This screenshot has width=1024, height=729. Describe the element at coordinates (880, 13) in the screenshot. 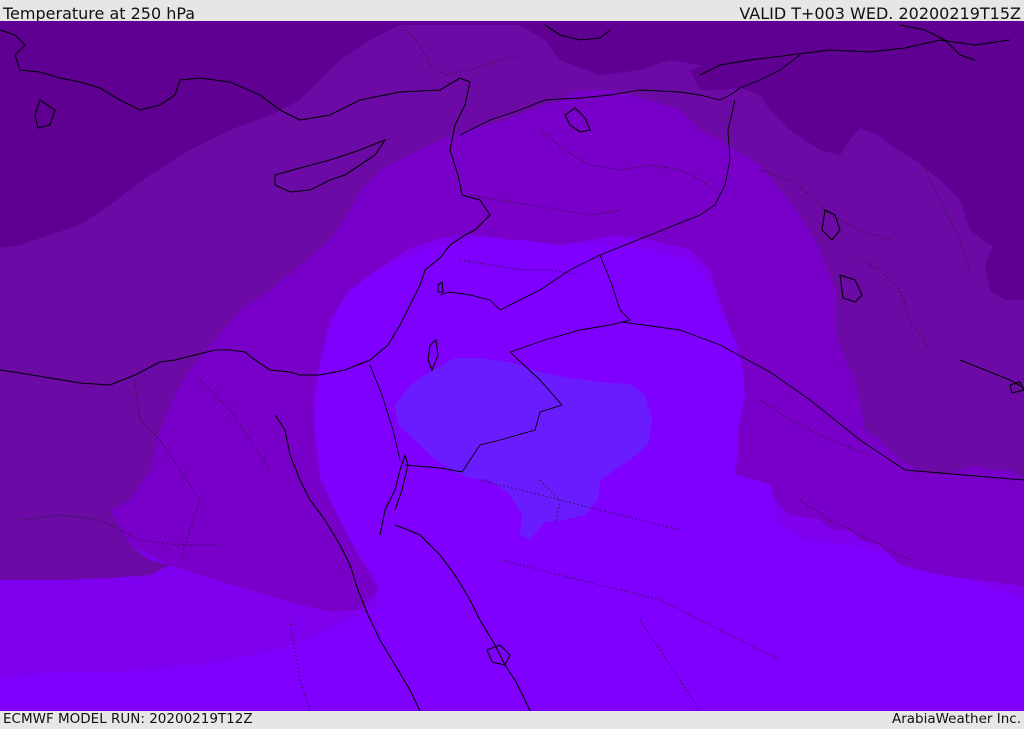

I see `valid-time: VALID T+003 WED. 20200219T15Z` at that location.